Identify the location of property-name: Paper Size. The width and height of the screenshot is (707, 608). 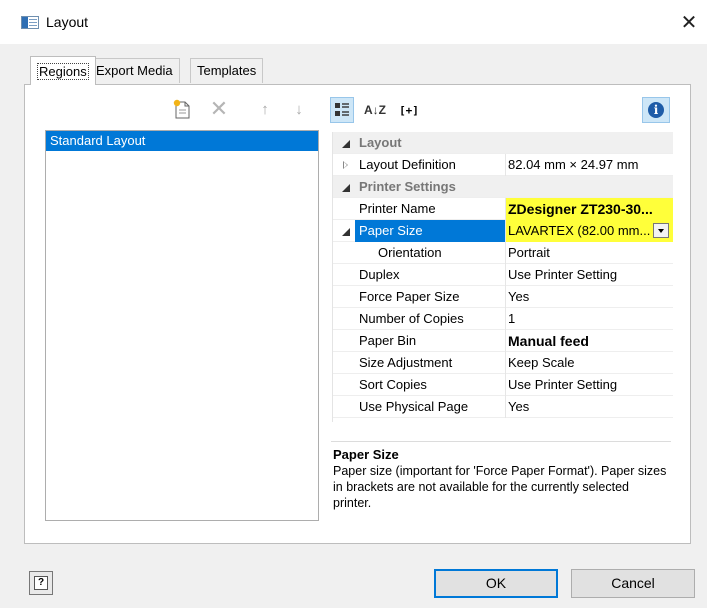
(430, 231).